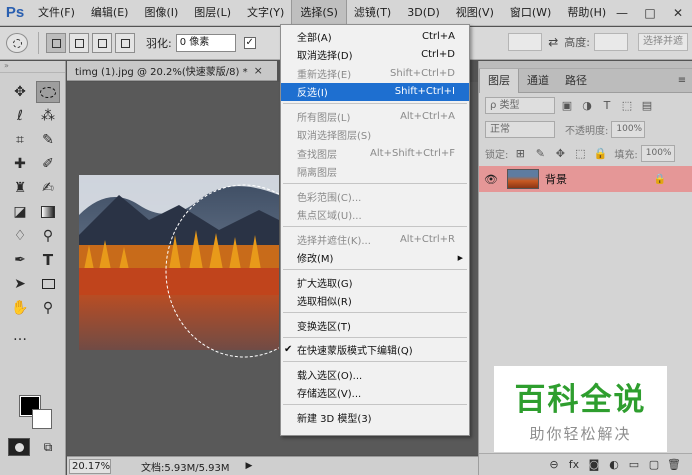 This screenshot has width=692, height=475. I want to click on menu-8: 视图(V), so click(475, 13).